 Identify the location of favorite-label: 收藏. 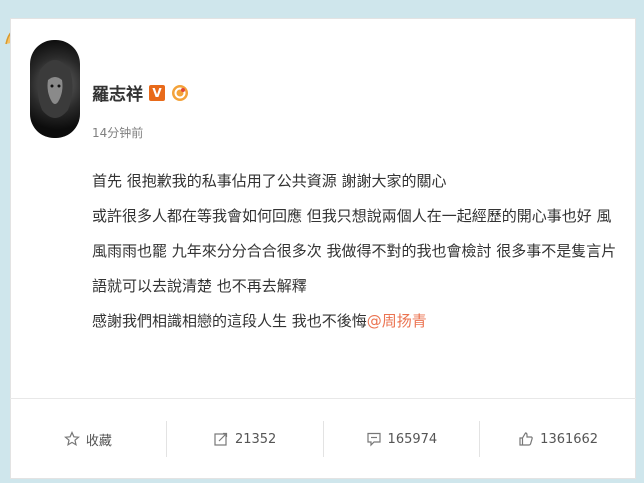
(98, 441).